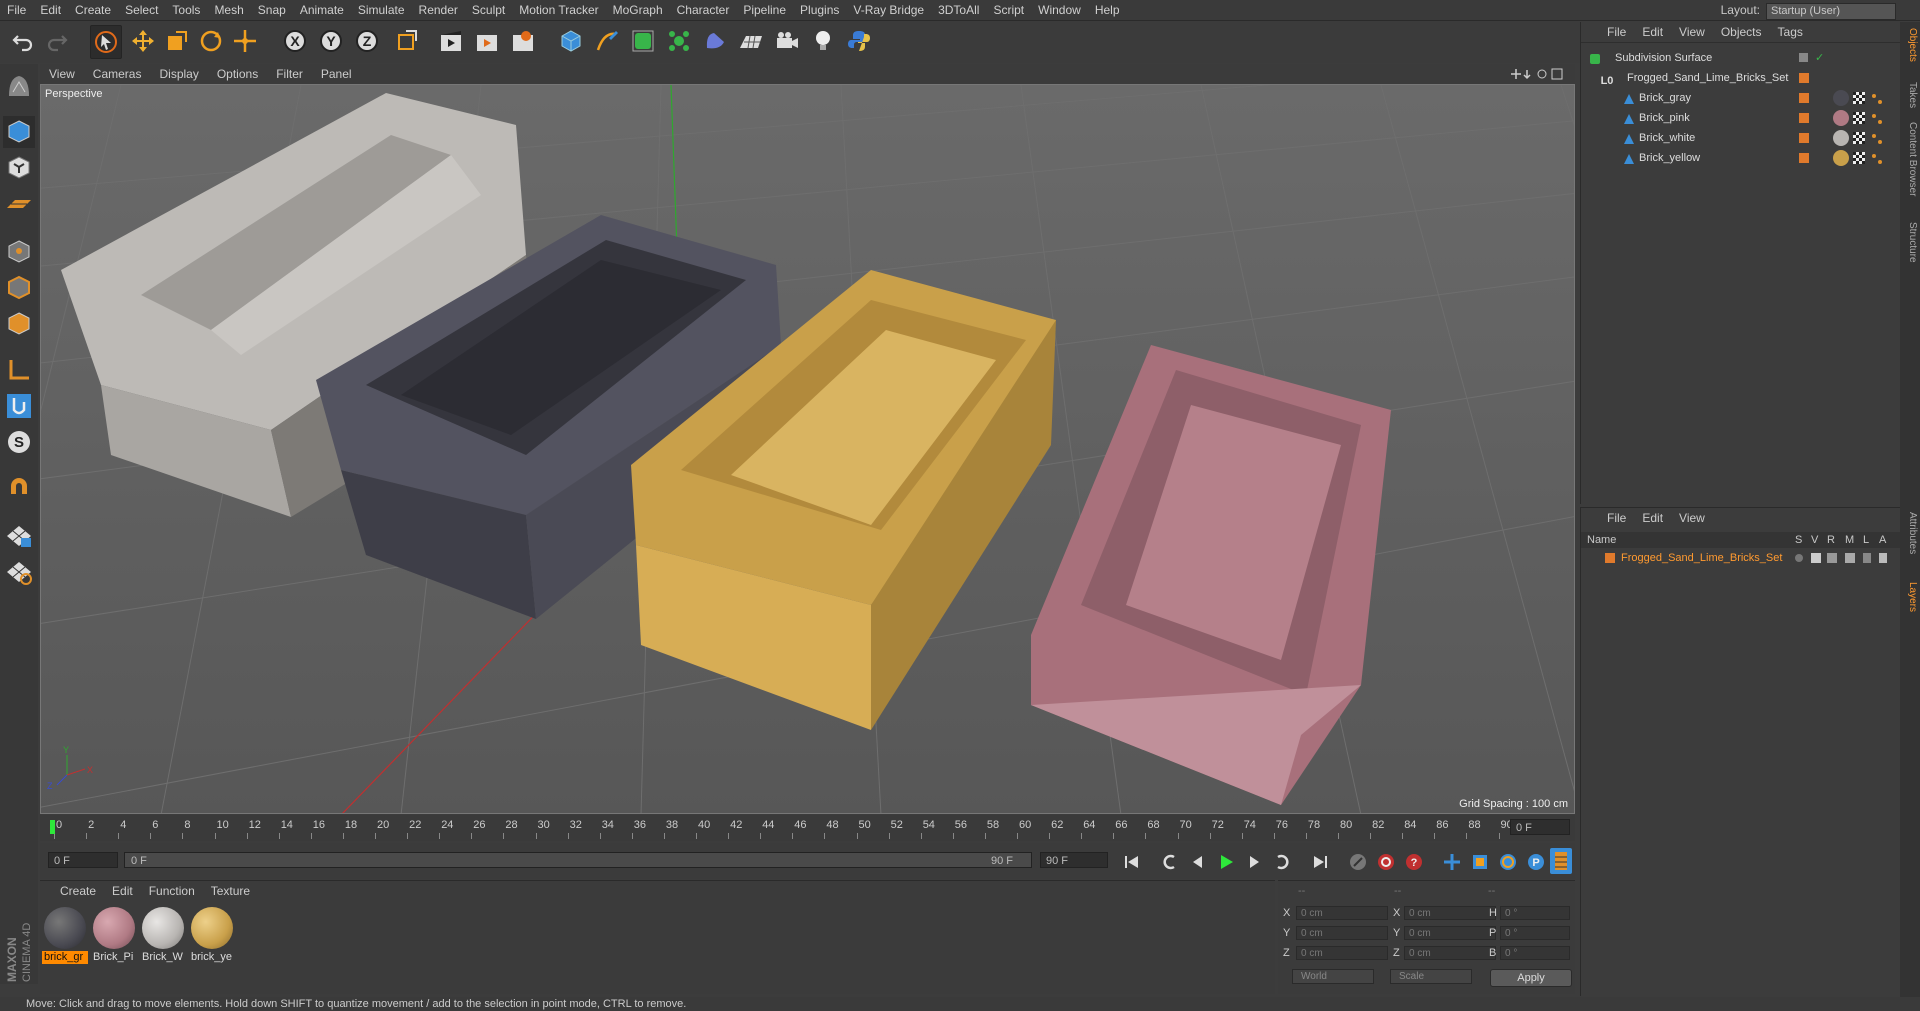 The height and width of the screenshot is (1011, 1920). What do you see at coordinates (1450, 913) in the screenshot?
I see `size-x-field: 0 cm` at bounding box center [1450, 913].